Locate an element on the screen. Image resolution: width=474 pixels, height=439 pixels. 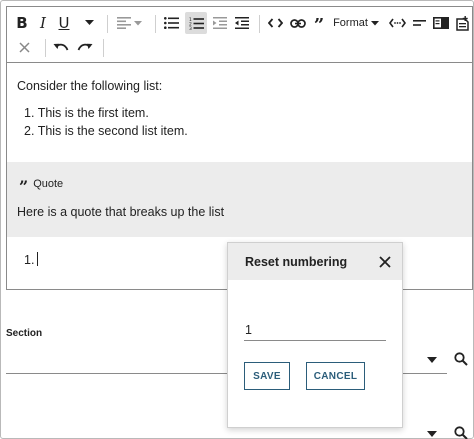
undo-button is located at coordinates (61, 47).